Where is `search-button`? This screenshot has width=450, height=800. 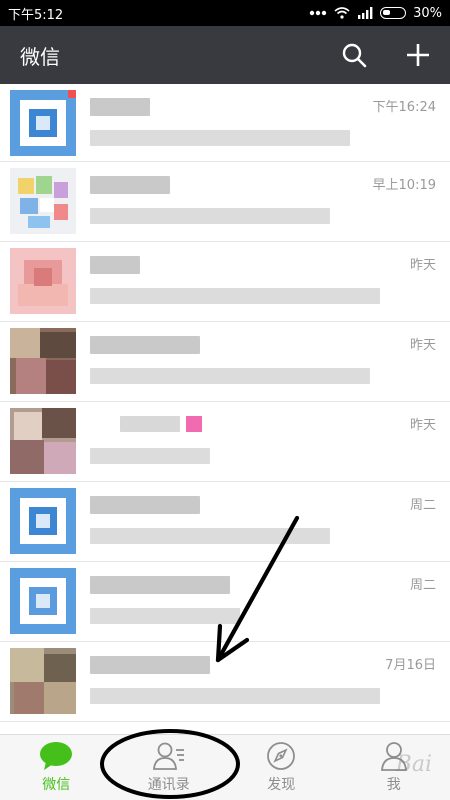 search-button is located at coordinates (354, 55).